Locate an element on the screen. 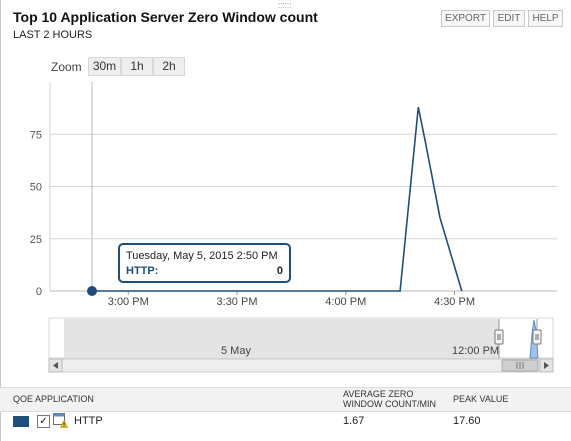  column-header-average-line1: AVERAGE ZERO is located at coordinates (378, 394).